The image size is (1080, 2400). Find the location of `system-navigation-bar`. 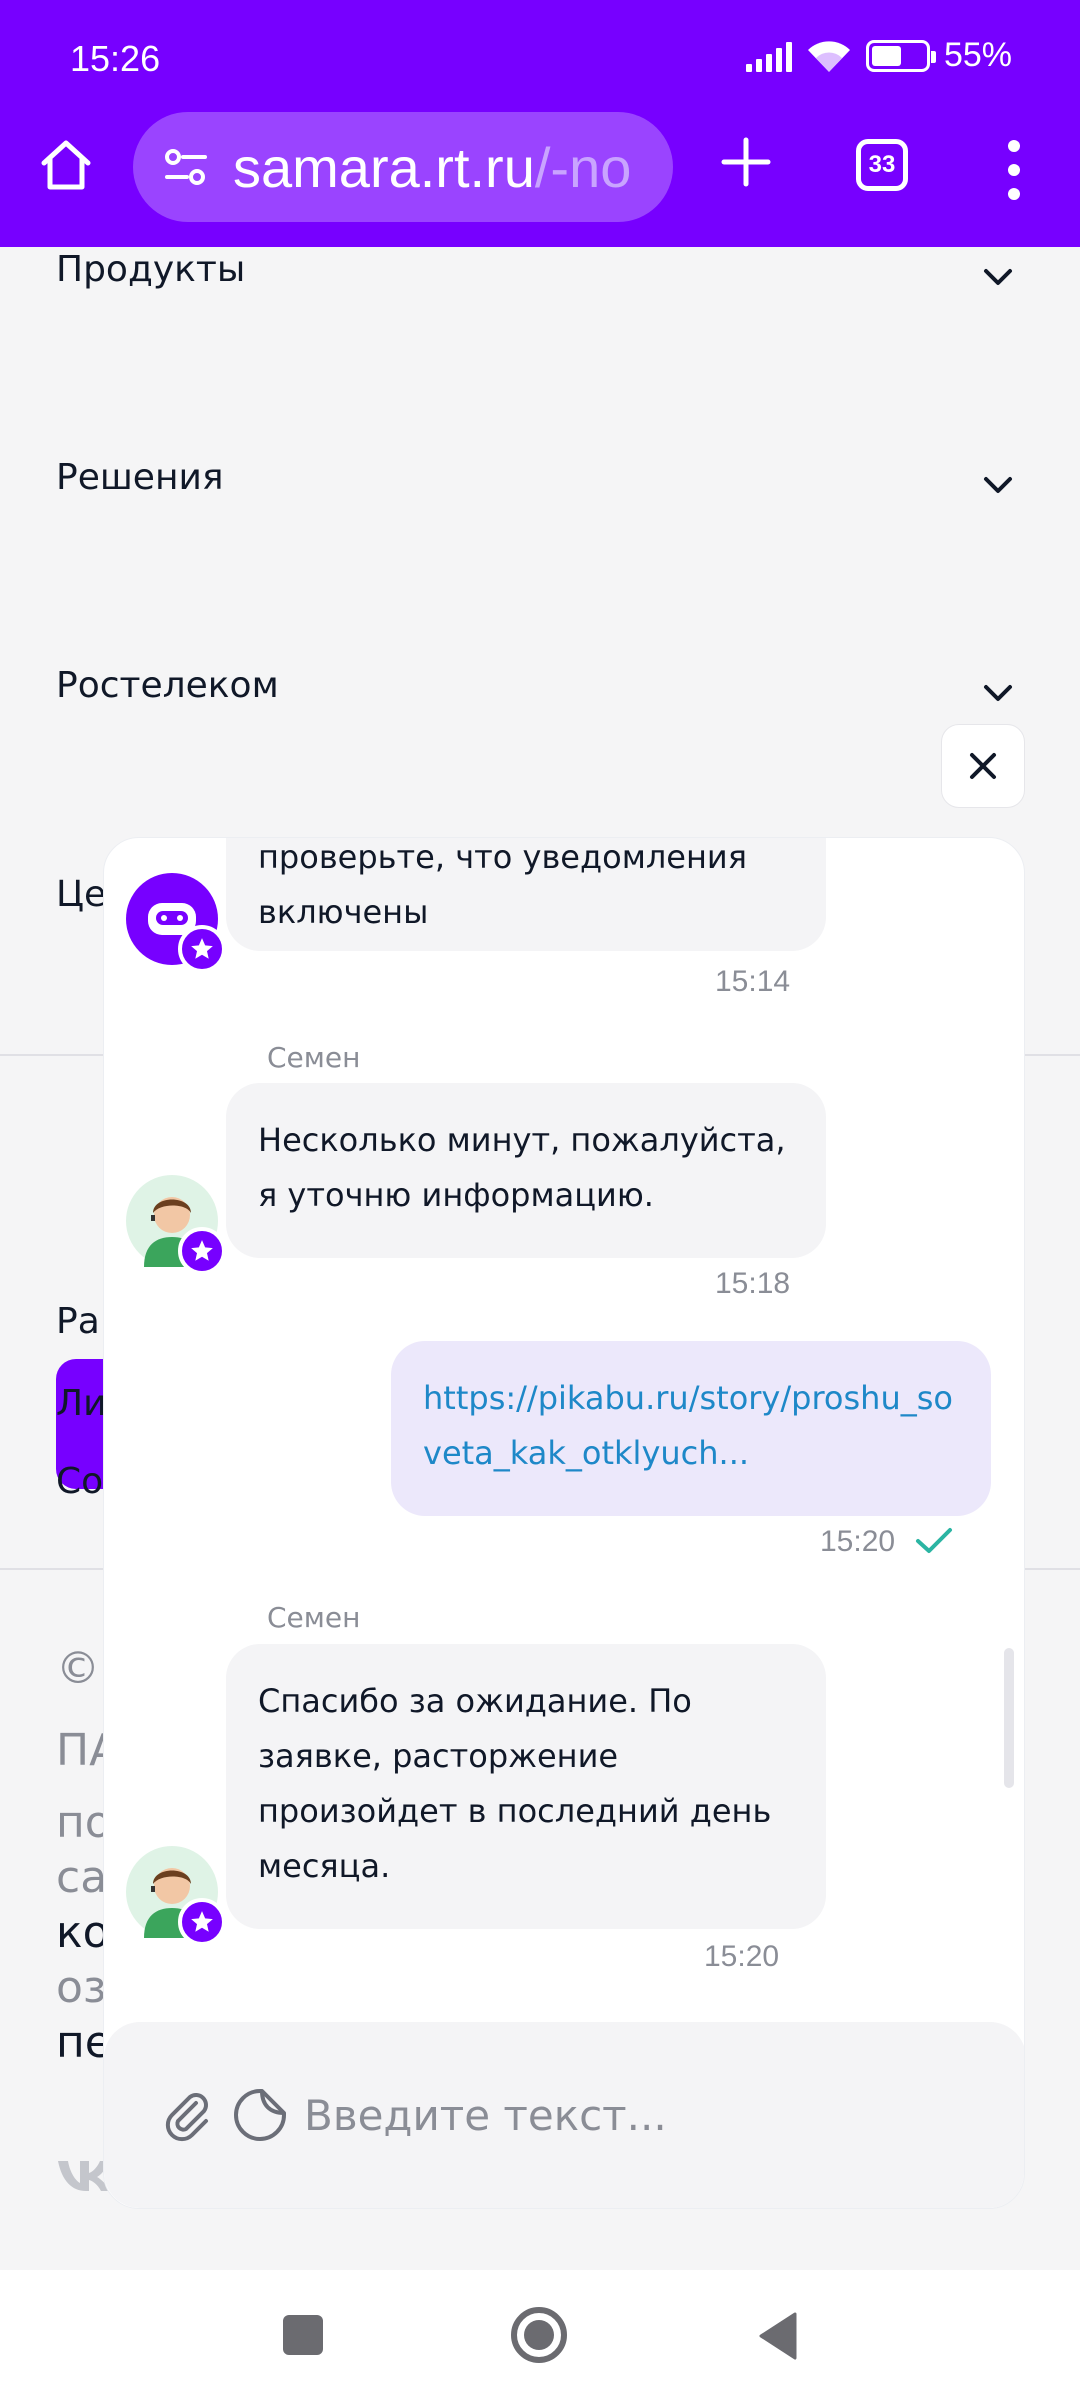

system-navigation-bar is located at coordinates (540, 2335).